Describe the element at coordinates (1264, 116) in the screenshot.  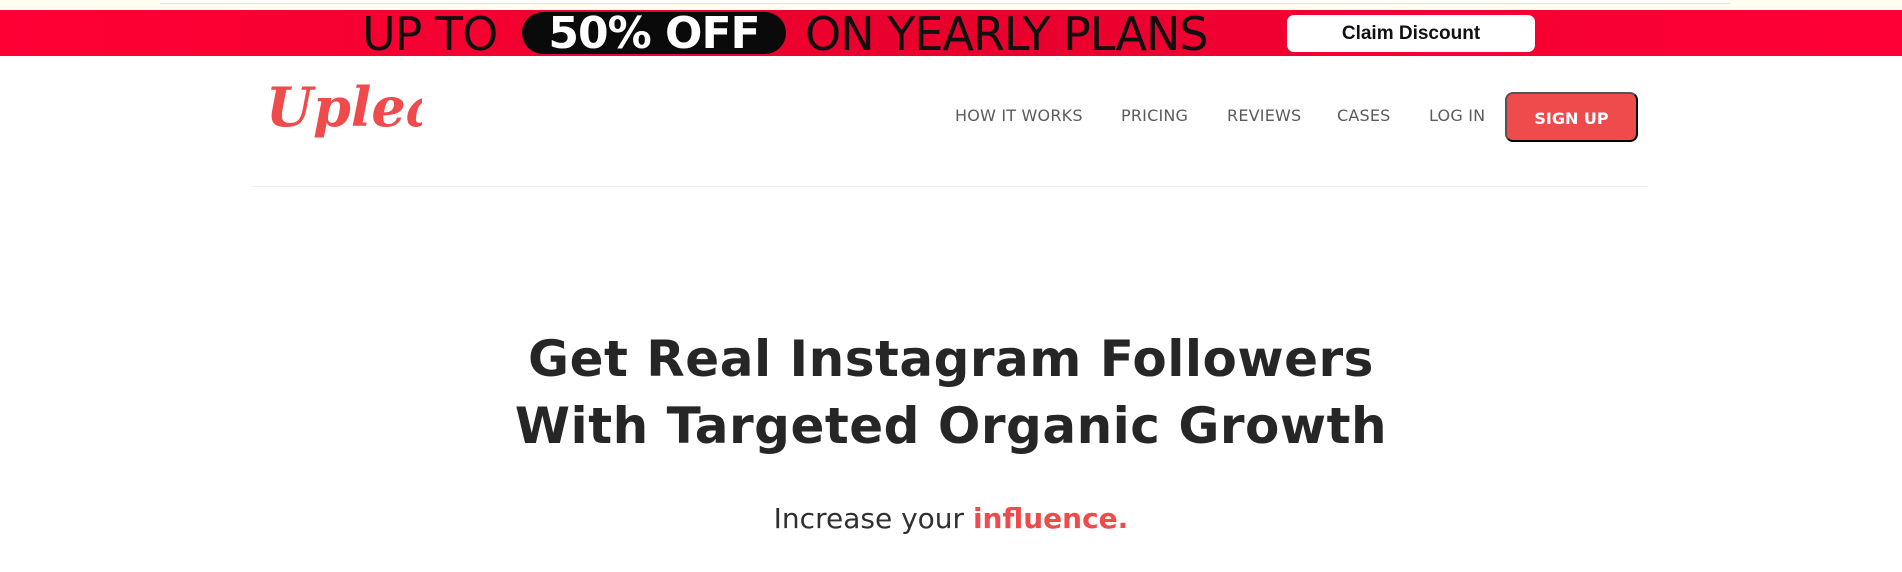
I see `nav-reviews: REVIEWS` at that location.